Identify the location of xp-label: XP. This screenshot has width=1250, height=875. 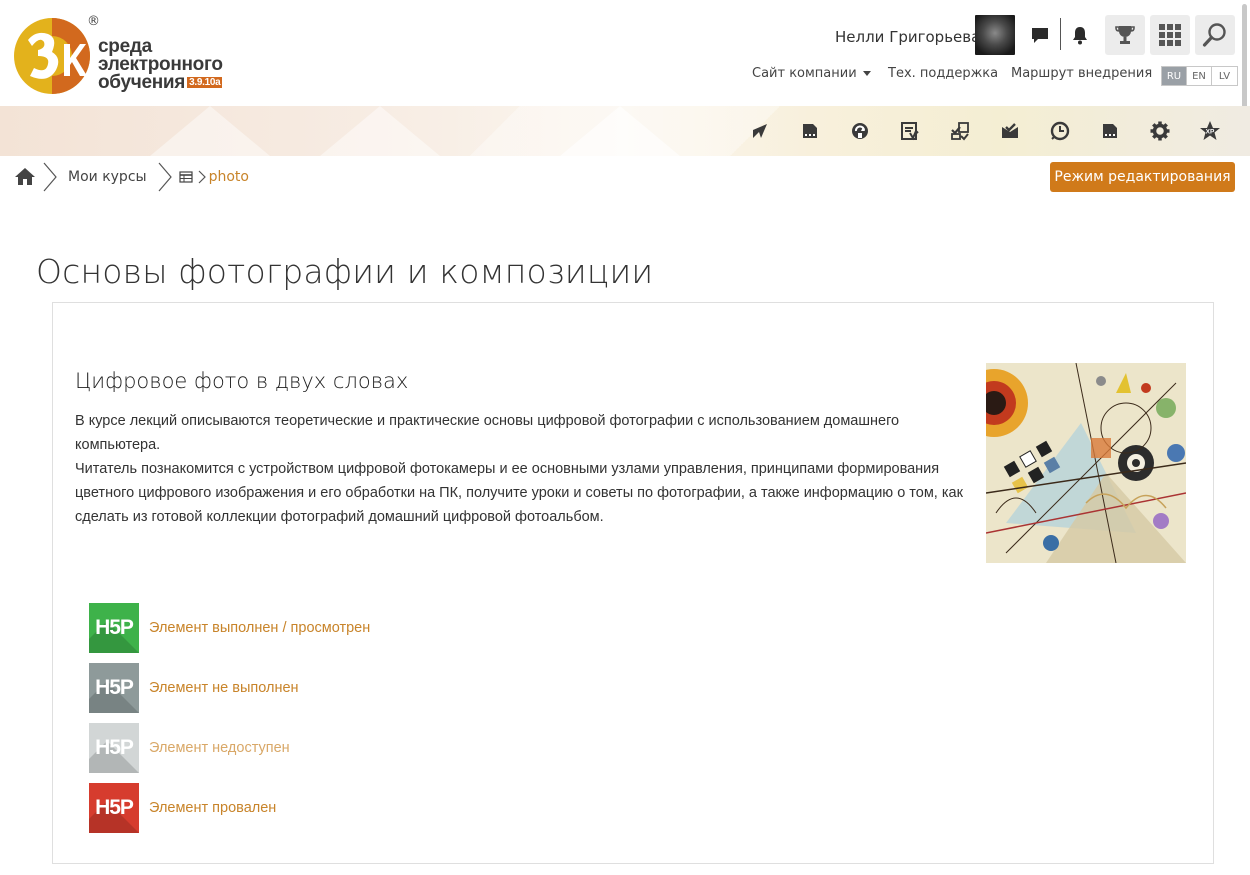
(1210, 132).